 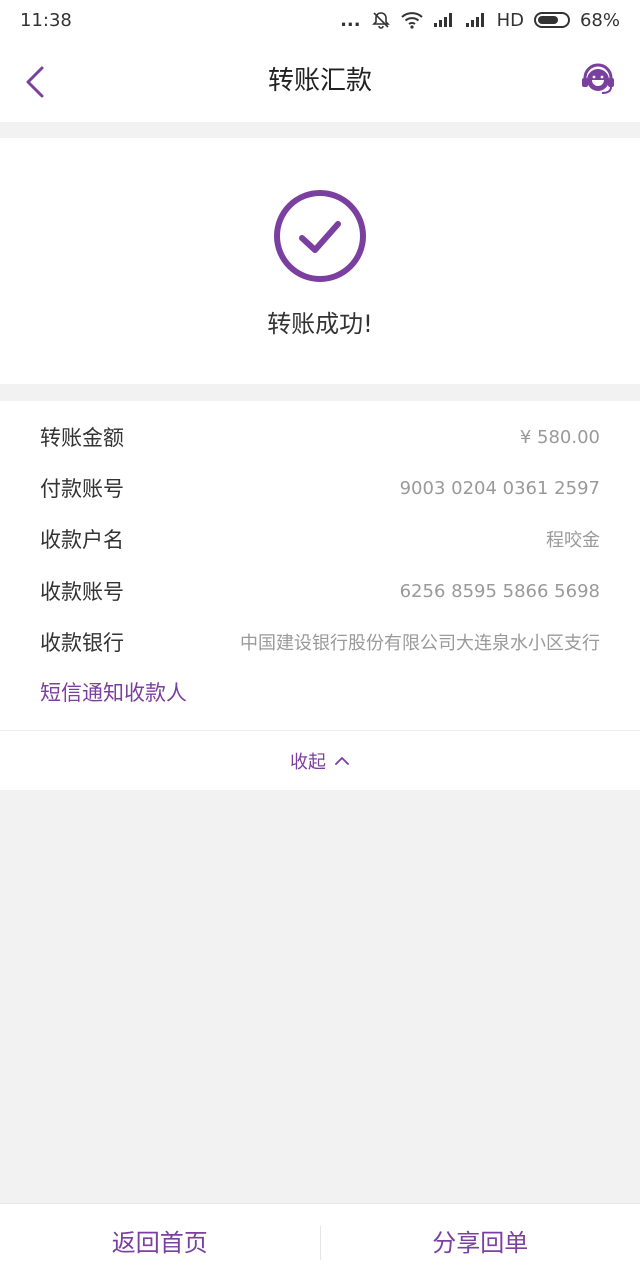 What do you see at coordinates (342, 760) in the screenshot?
I see `chevron-up-icon` at bounding box center [342, 760].